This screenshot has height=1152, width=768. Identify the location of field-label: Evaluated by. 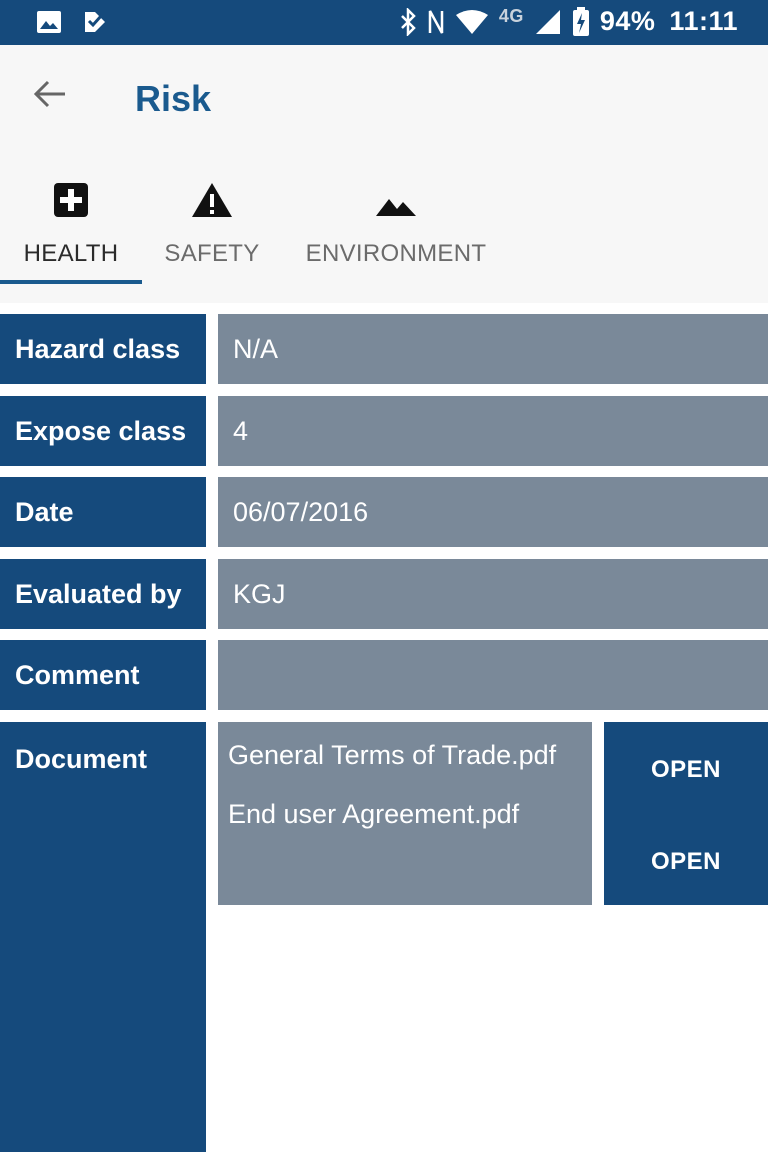
(103, 594).